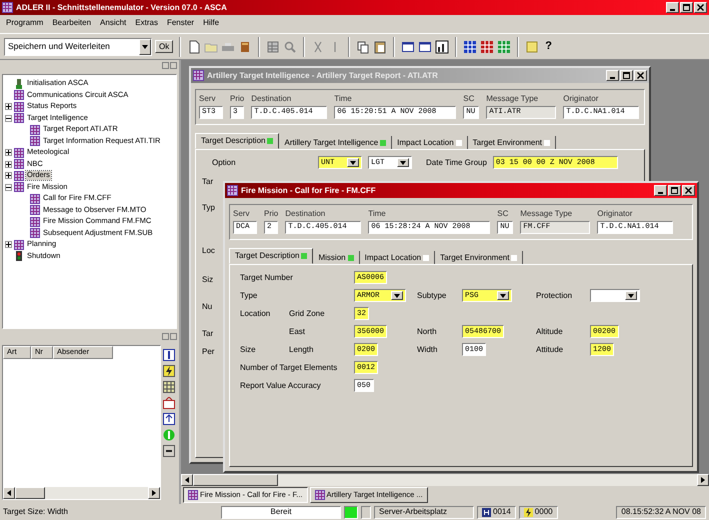 The height and width of the screenshot is (520, 709). I want to click on field-label: Time, so click(343, 99).